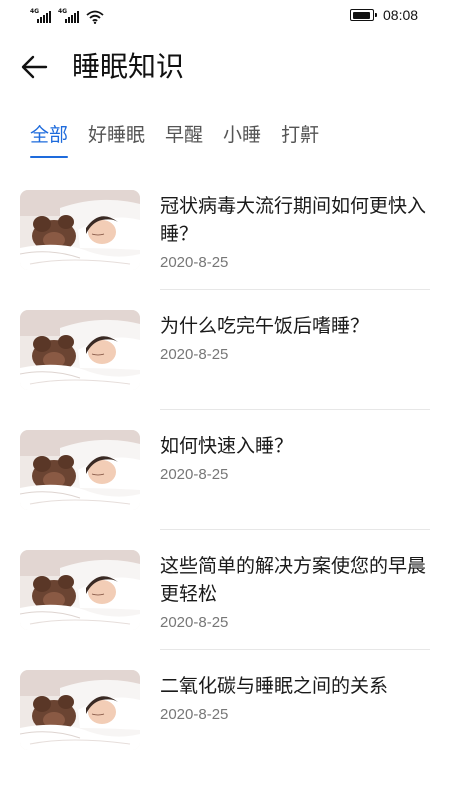  Describe the element at coordinates (116, 142) in the screenshot. I see `tab-good-sleep: 好睡眠` at that location.